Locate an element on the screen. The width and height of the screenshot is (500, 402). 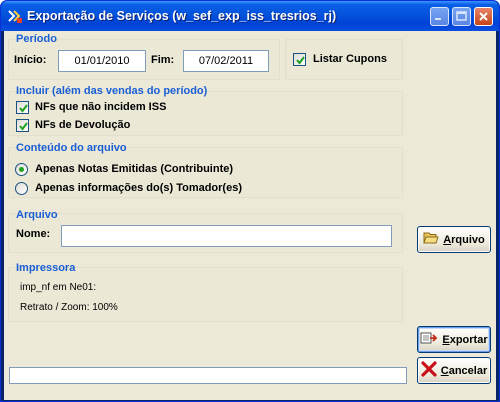
arquivo-title: Arquivo is located at coordinates (37, 215).